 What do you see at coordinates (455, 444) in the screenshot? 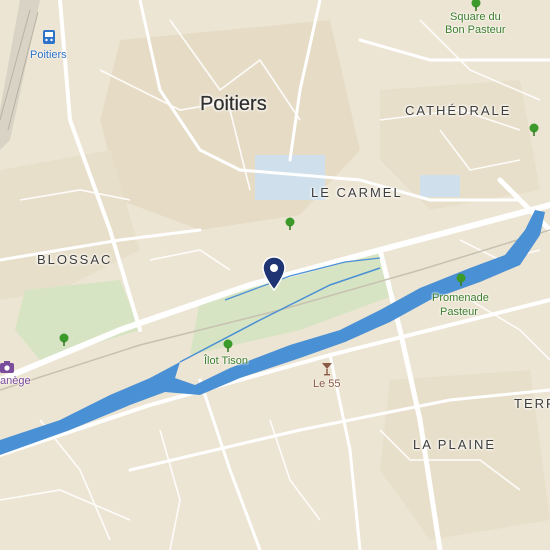
I see `district-label-la-plaine: LA PLAINE` at bounding box center [455, 444].